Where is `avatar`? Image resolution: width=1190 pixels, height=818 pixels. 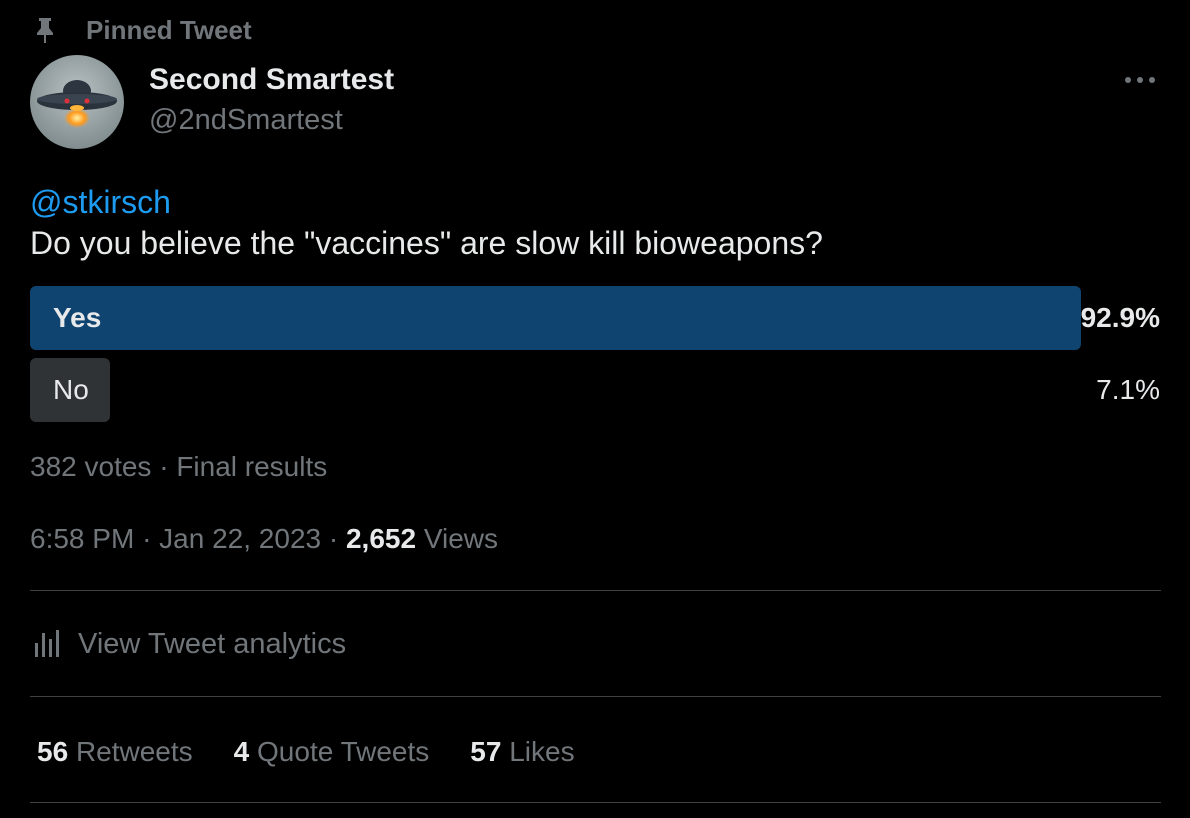
avatar is located at coordinates (77, 102).